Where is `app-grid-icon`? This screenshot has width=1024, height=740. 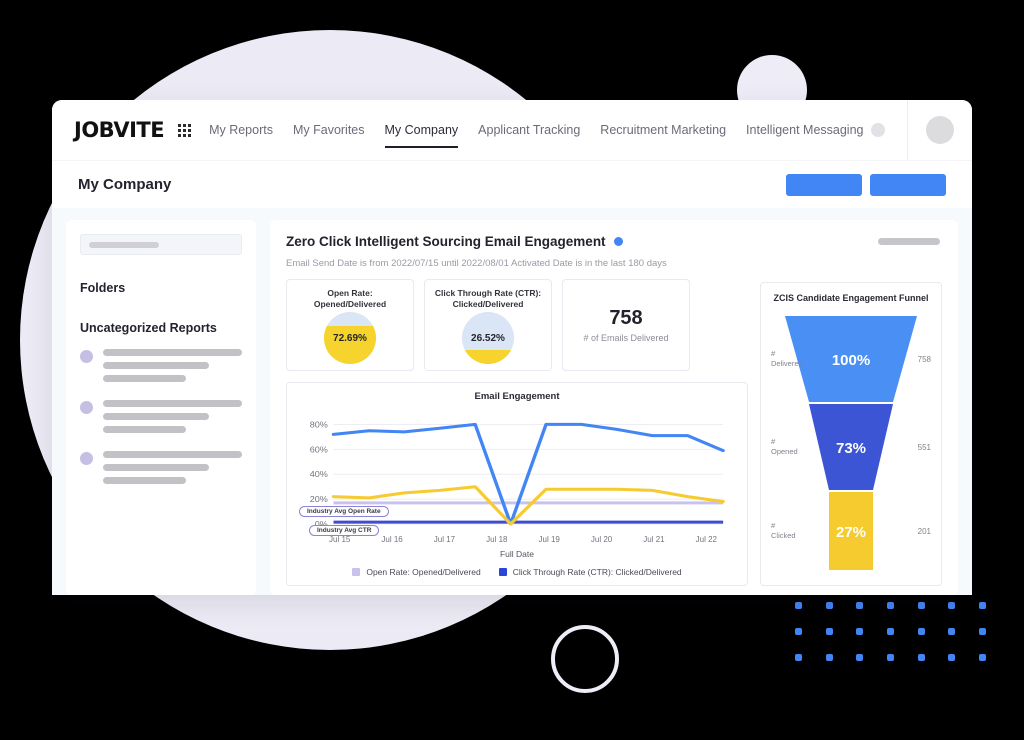 app-grid-icon is located at coordinates (185, 130).